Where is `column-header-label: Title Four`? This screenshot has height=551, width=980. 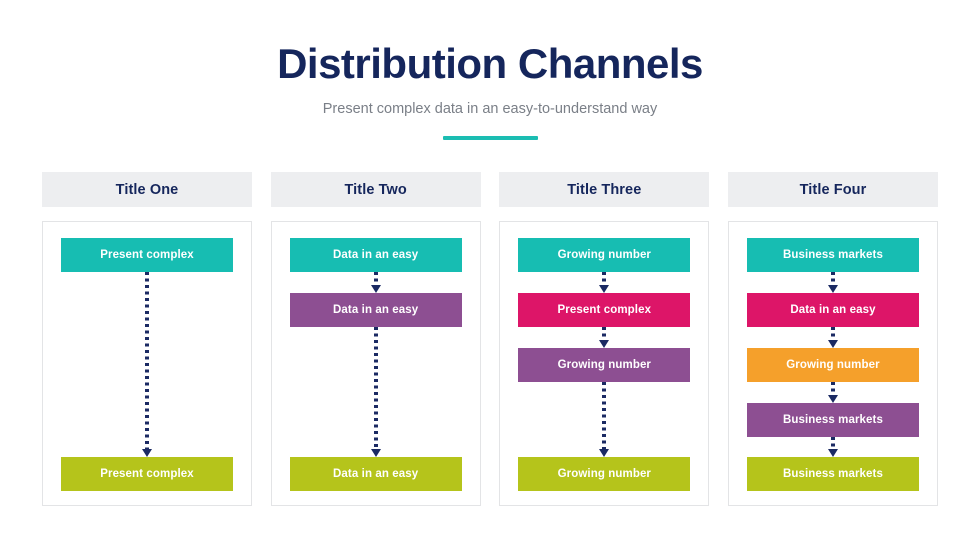 column-header-label: Title Four is located at coordinates (833, 189).